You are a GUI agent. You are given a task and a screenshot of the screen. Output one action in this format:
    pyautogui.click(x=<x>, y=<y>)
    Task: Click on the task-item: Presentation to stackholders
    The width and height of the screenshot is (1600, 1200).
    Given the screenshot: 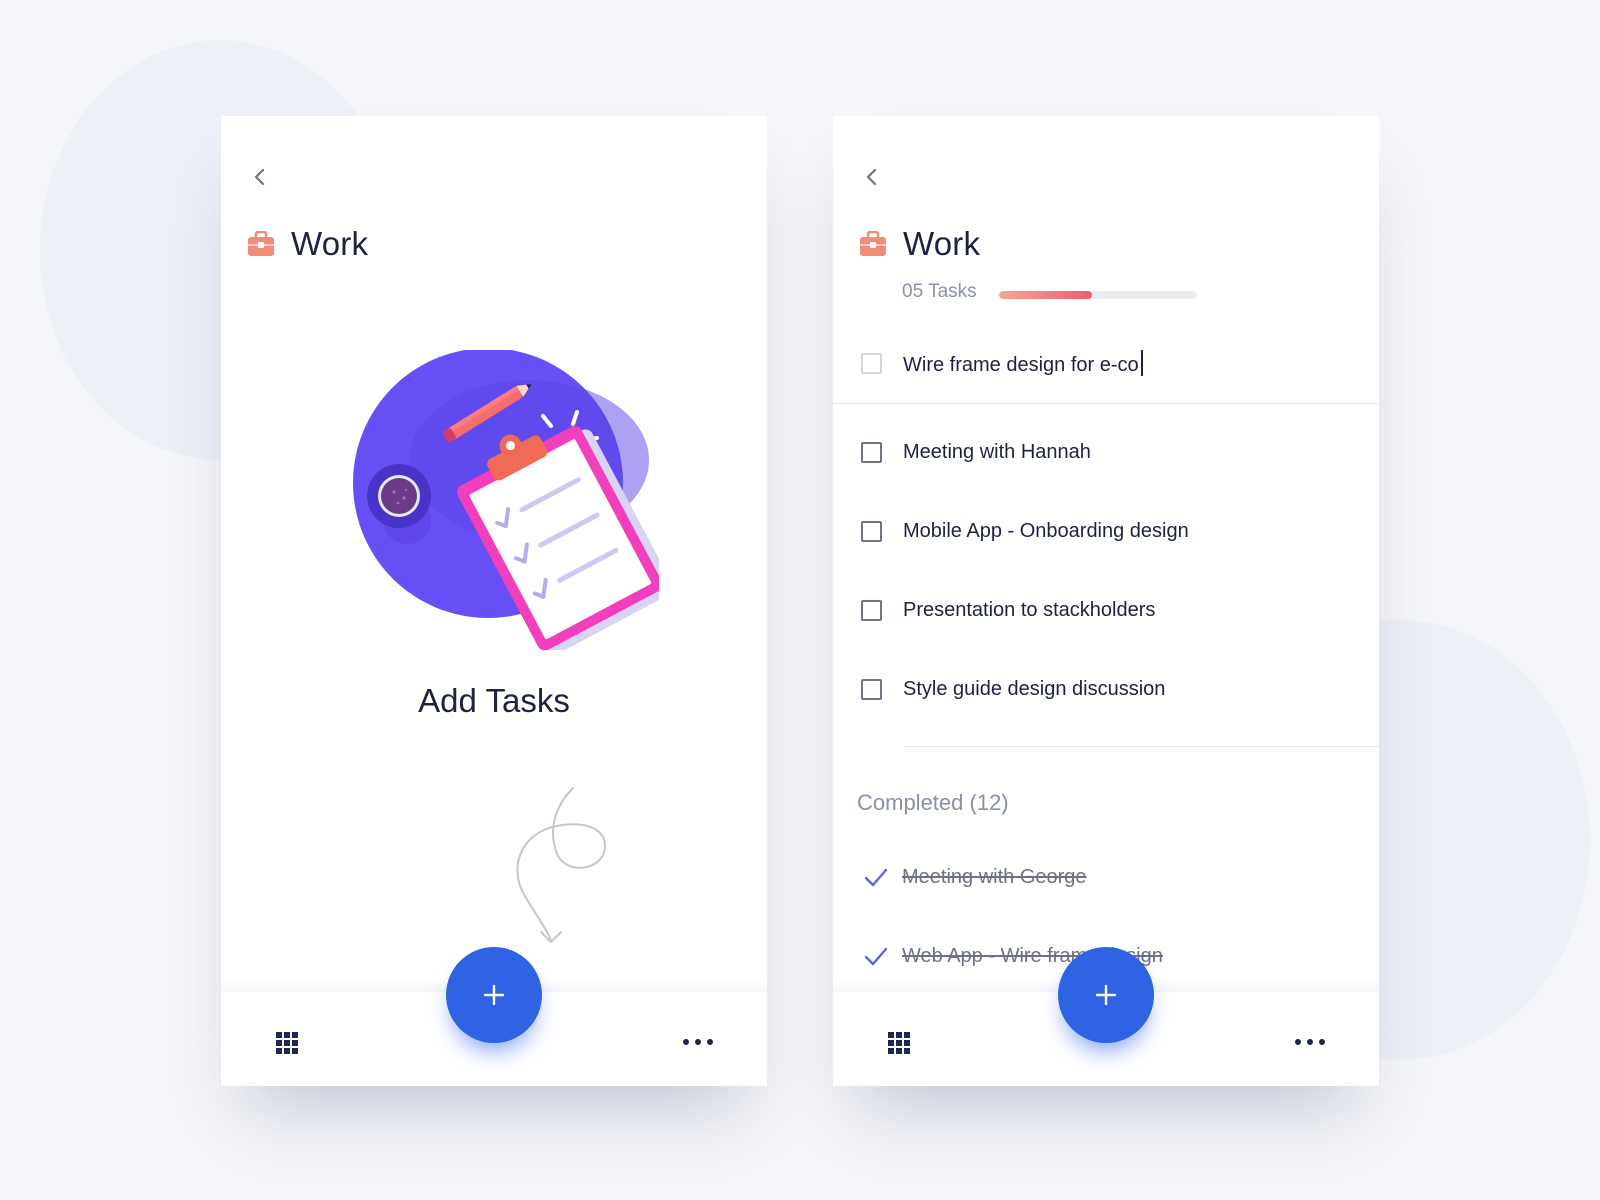 What is the action you would take?
    pyautogui.click(x=1008, y=610)
    